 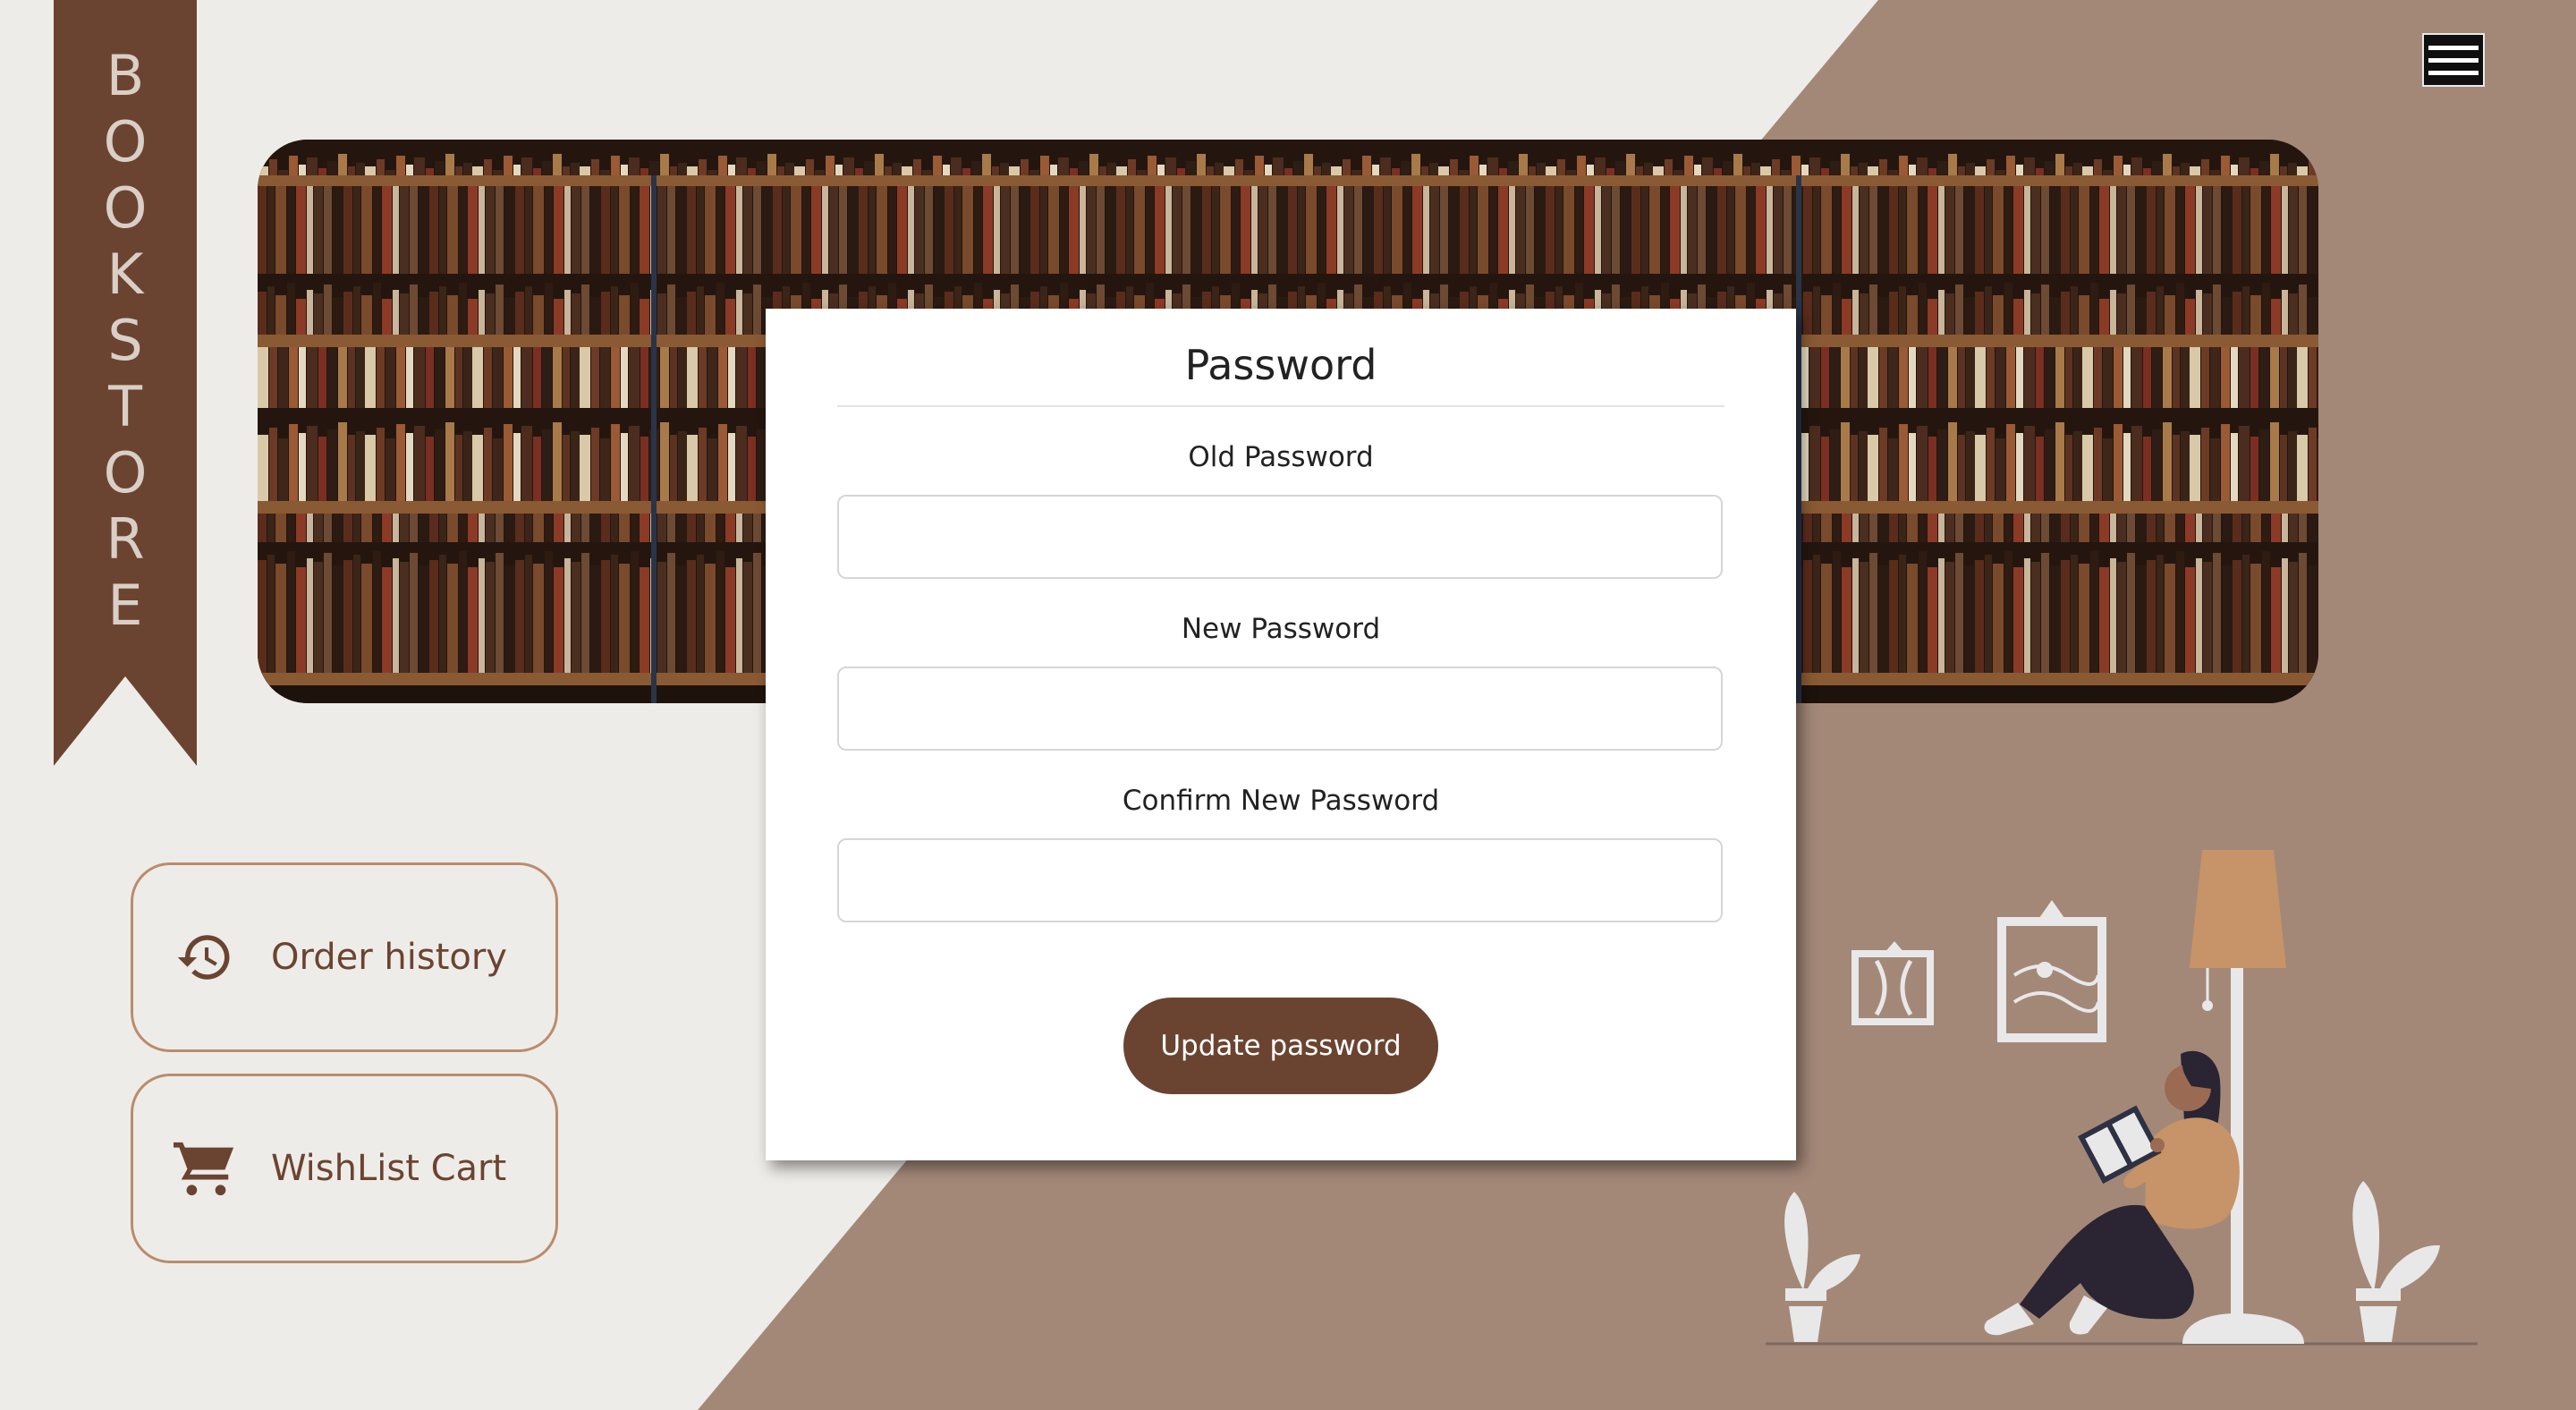 I want to click on confirm-password-input, so click(x=1280, y=880).